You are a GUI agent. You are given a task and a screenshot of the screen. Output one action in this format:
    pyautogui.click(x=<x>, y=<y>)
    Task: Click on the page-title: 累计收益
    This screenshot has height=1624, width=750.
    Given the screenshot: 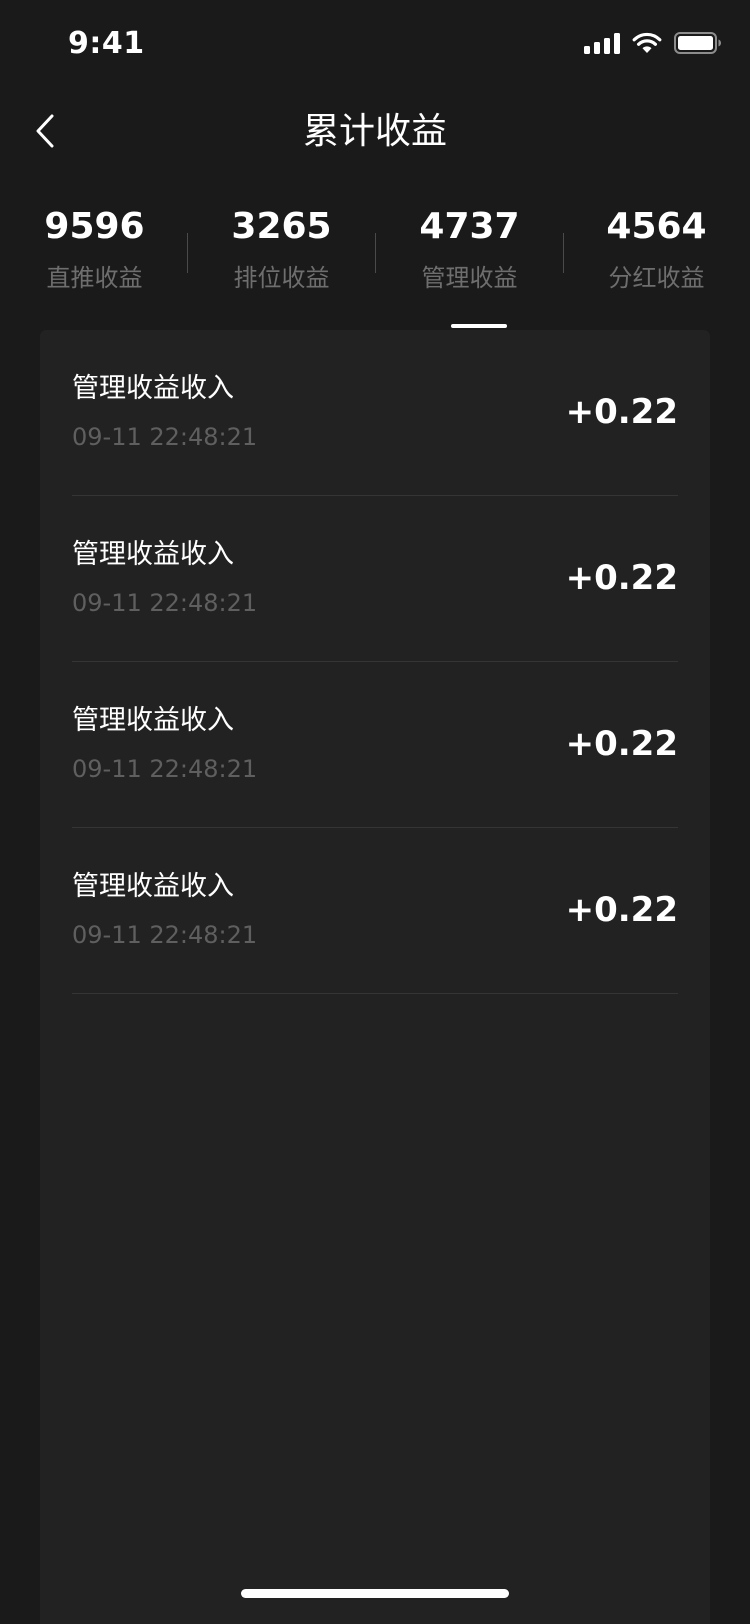 What is the action you would take?
    pyautogui.click(x=374, y=131)
    